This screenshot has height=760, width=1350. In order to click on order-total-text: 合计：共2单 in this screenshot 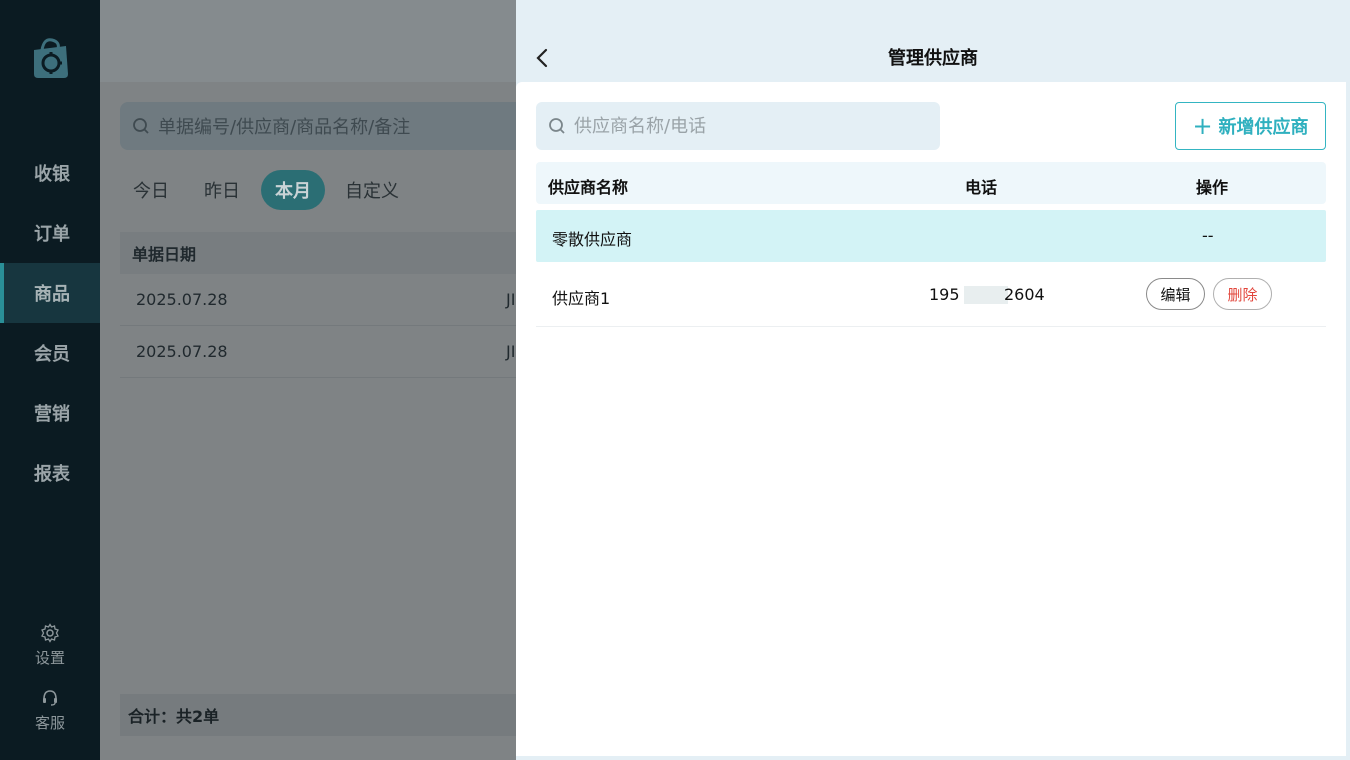, I will do `click(174, 716)`.